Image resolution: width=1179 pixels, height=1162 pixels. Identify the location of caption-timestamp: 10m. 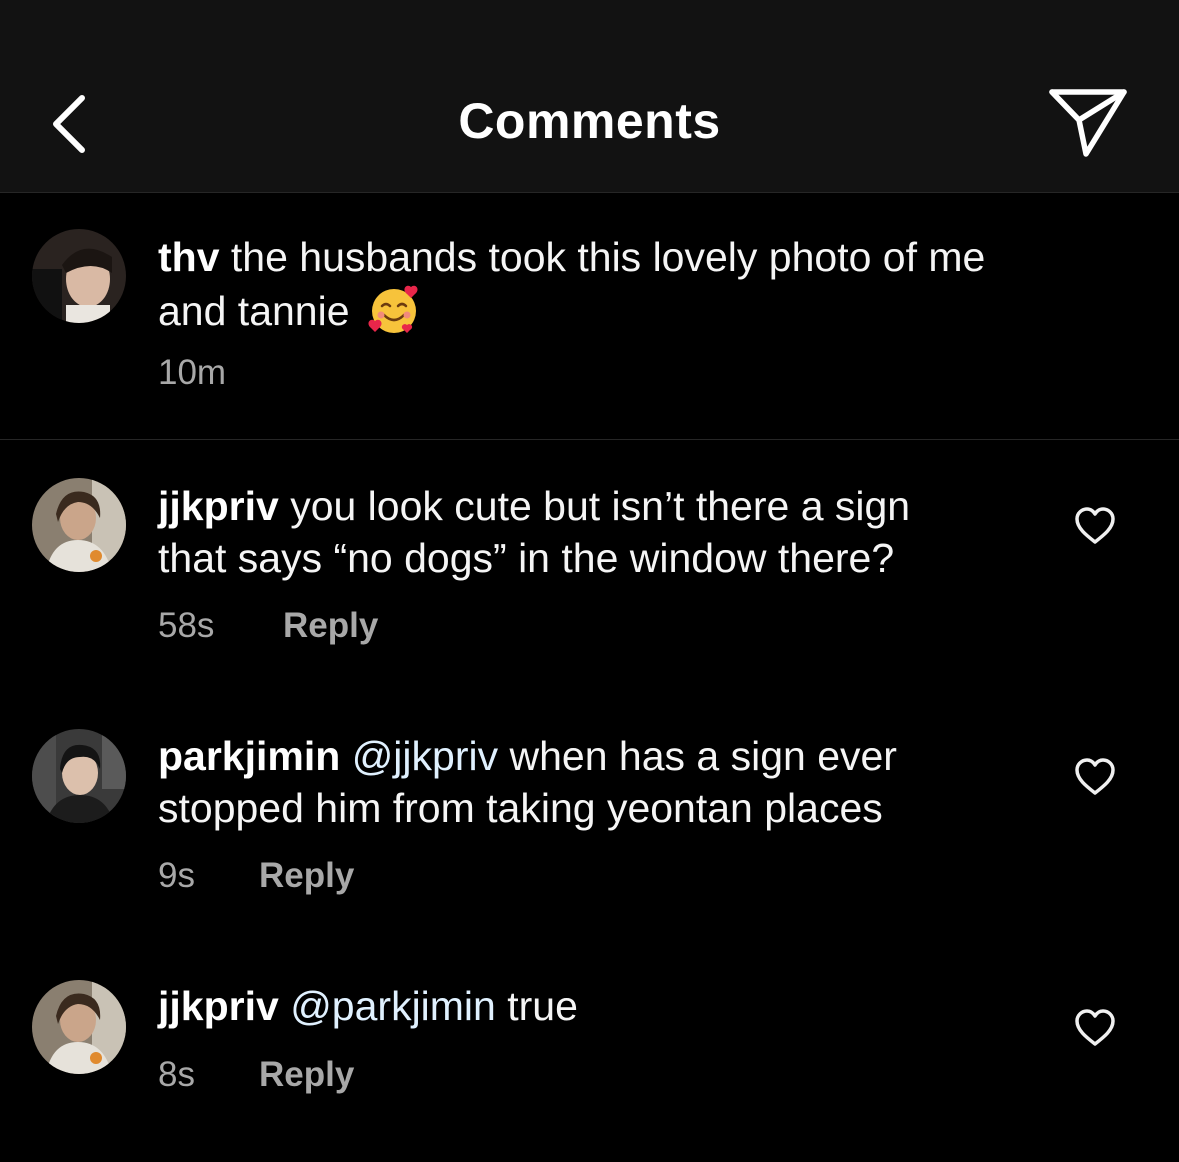
(192, 372).